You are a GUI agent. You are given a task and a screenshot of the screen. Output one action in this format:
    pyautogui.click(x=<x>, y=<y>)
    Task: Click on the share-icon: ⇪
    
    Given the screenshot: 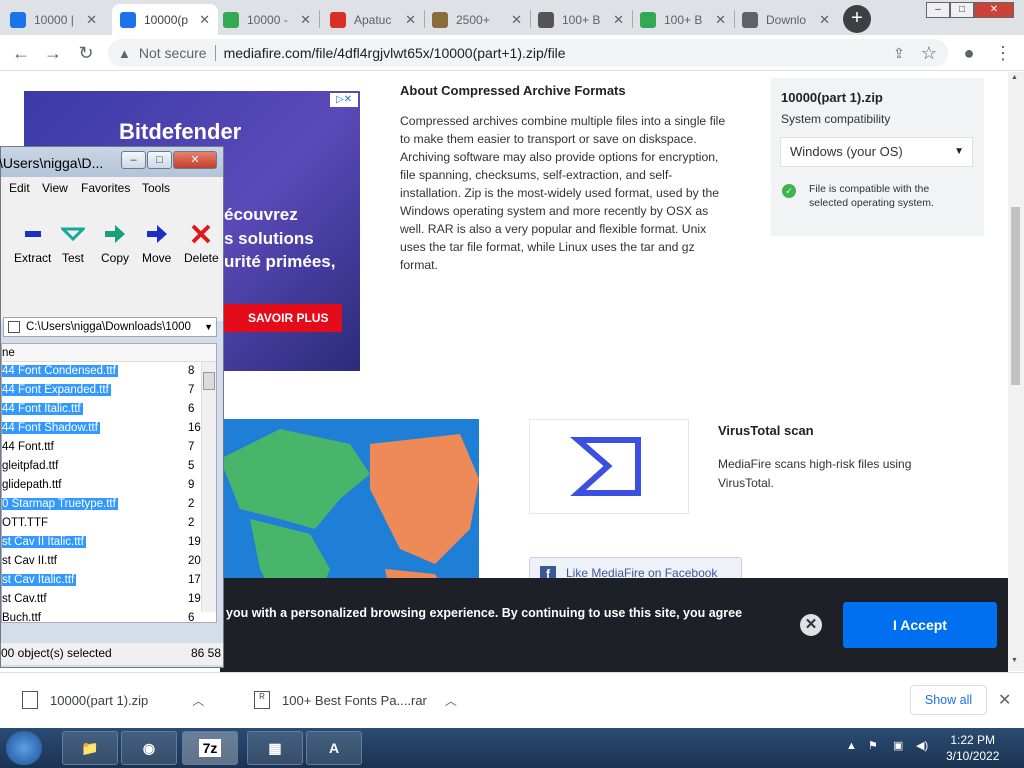 What is the action you would take?
    pyautogui.click(x=899, y=53)
    